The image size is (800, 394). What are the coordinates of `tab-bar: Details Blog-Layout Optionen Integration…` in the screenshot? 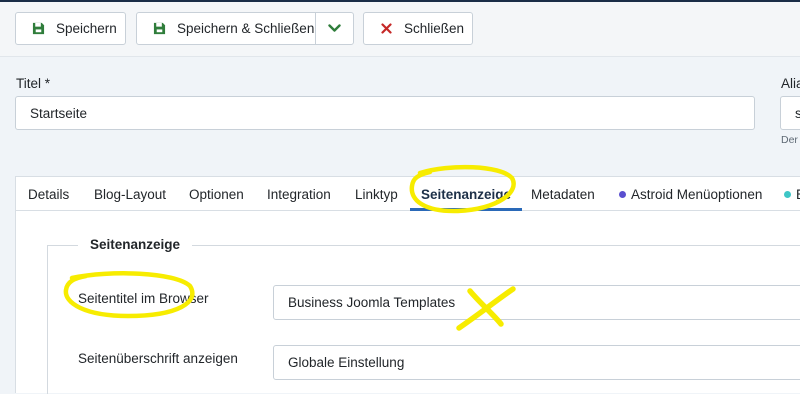 It's located at (407, 193).